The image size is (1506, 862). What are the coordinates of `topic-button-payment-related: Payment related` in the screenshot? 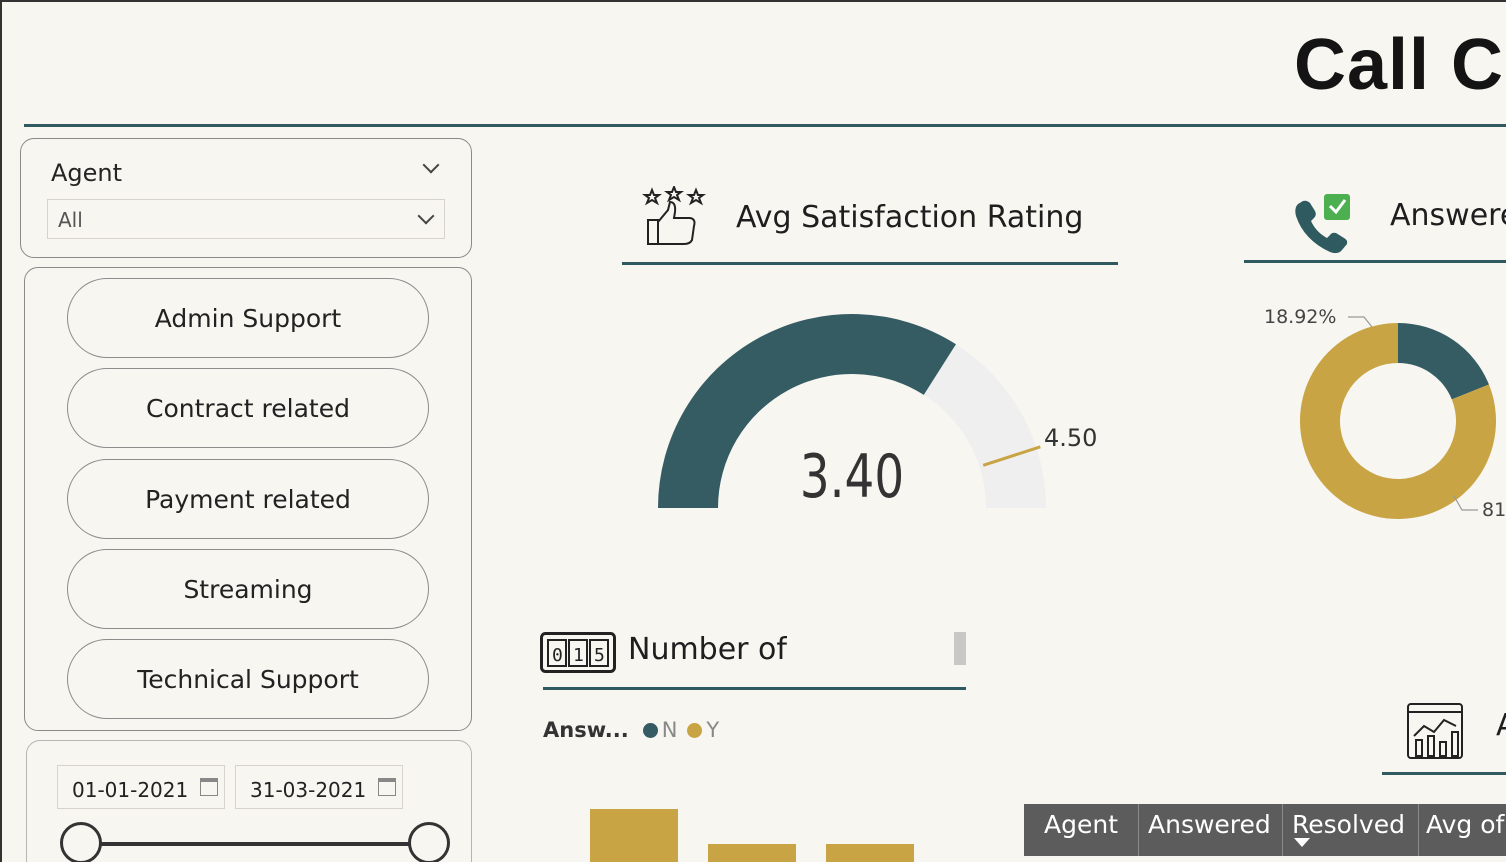 It's located at (248, 499).